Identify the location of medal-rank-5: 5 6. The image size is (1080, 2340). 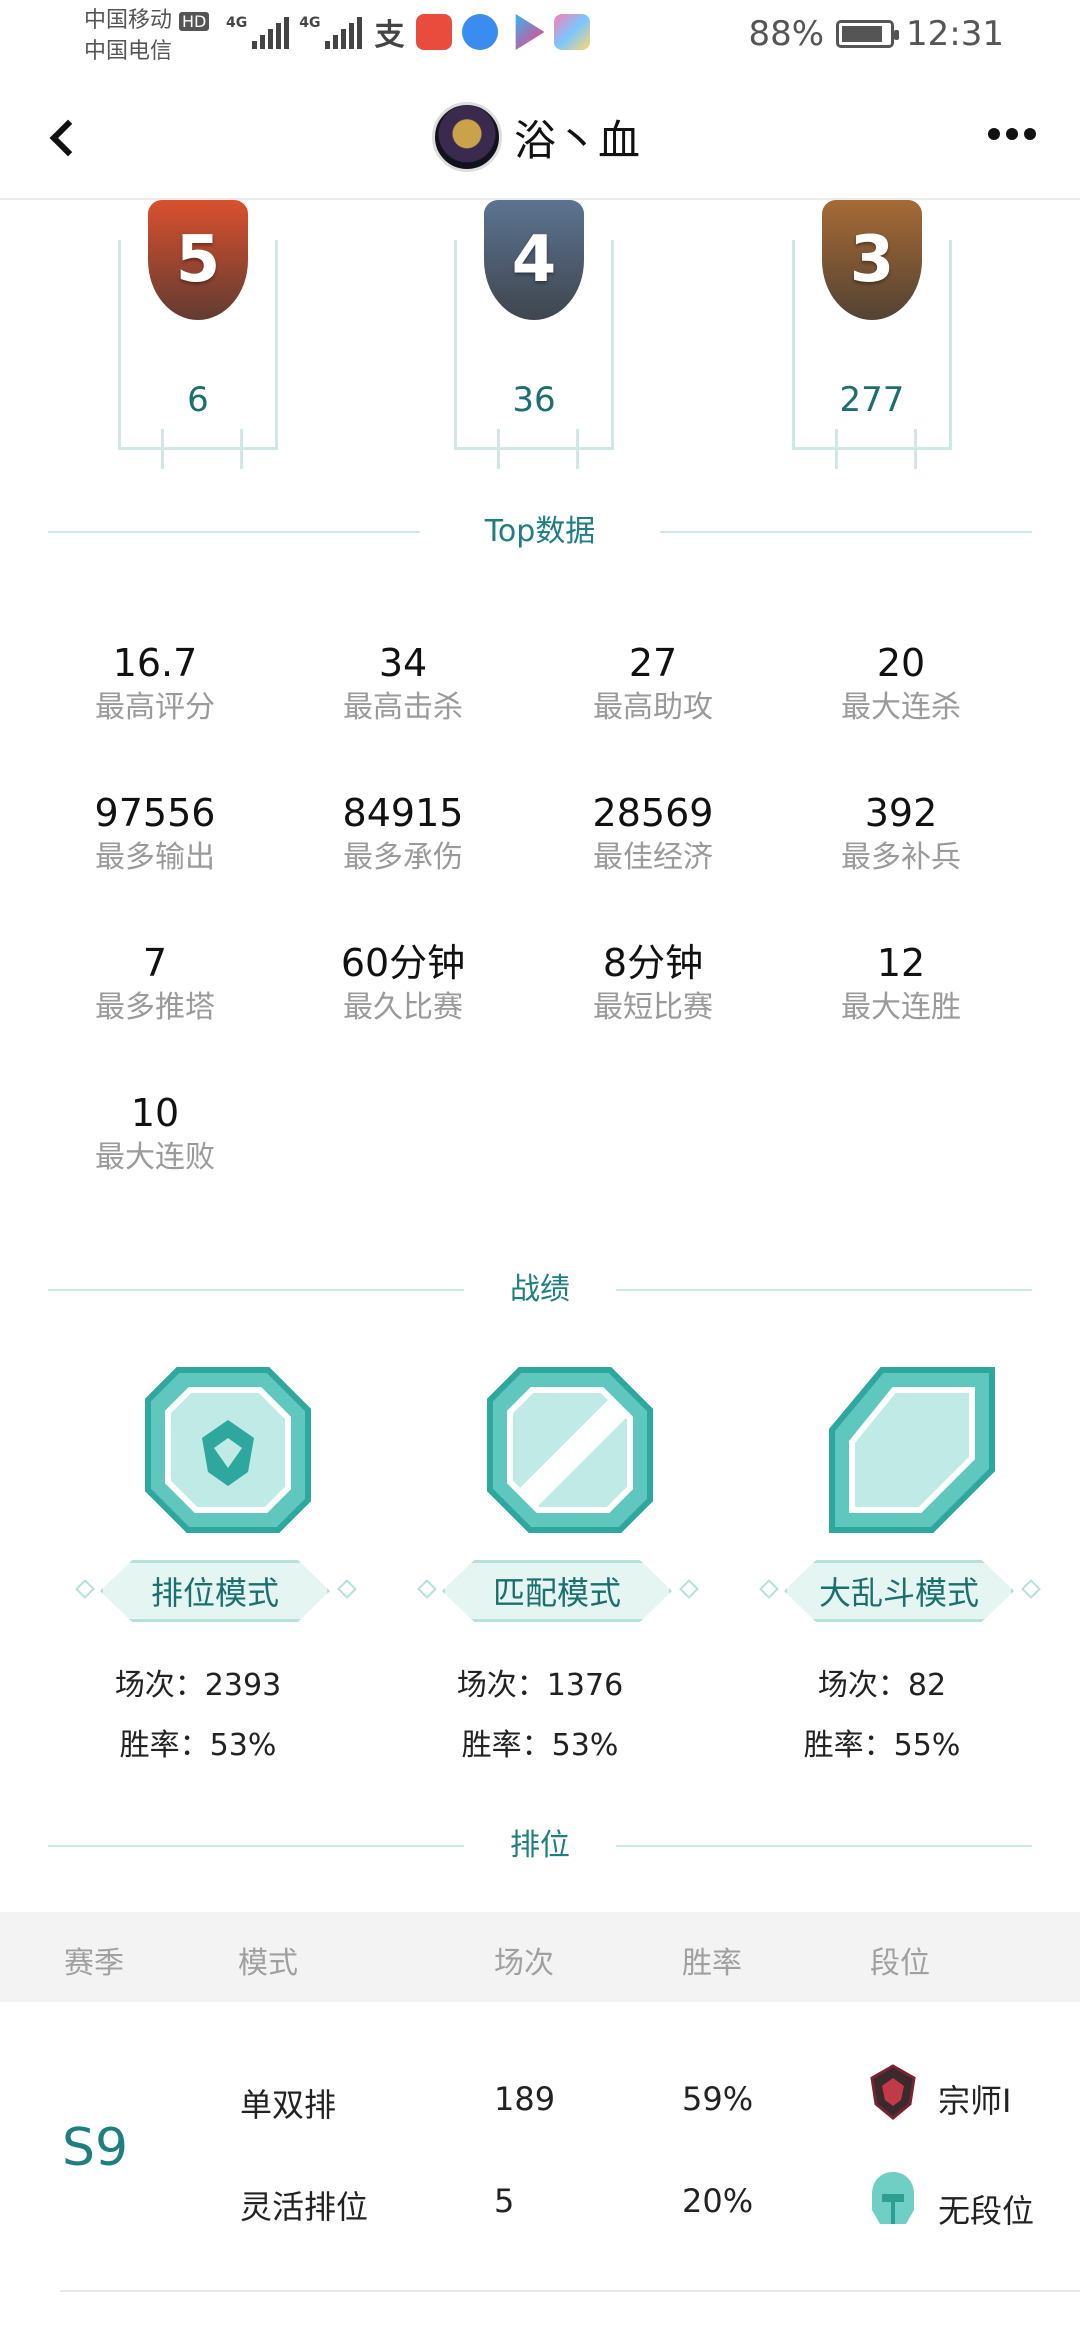
(198, 334).